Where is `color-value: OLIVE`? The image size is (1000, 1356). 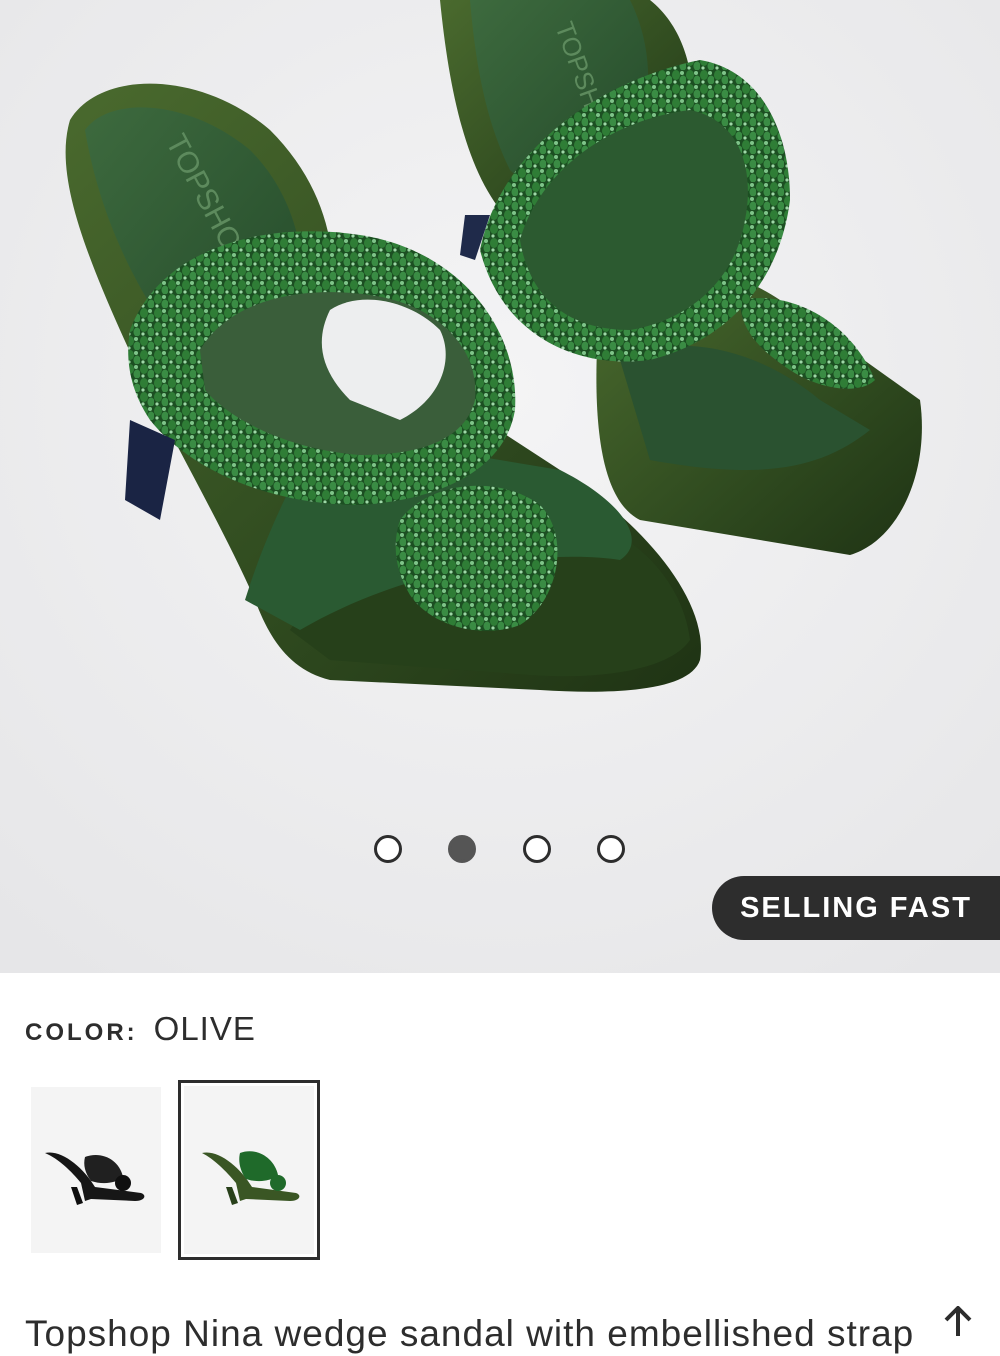 color-value: OLIVE is located at coordinates (204, 1028).